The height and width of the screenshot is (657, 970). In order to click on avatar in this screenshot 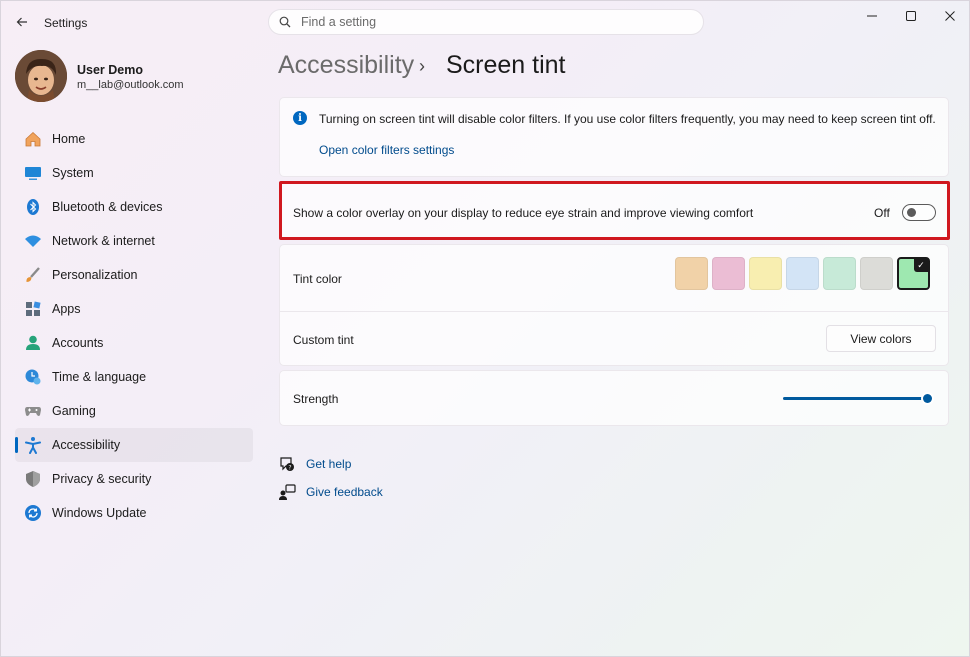, I will do `click(41, 76)`.